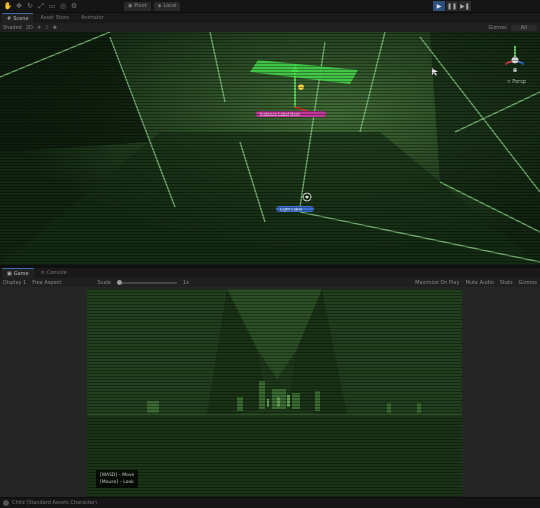 The image size is (540, 508). Describe the element at coordinates (523, 27) in the screenshot. I see `scene-search-input: All` at that location.